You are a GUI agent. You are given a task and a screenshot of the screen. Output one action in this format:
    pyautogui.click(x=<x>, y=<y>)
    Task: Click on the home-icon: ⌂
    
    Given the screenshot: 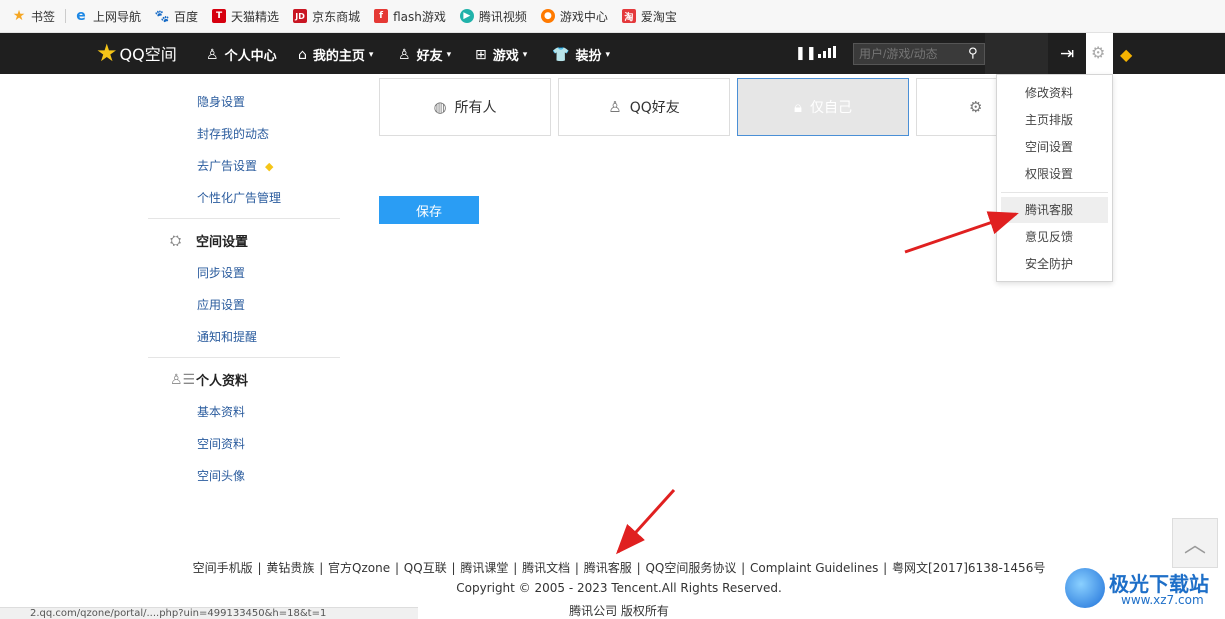 What is the action you would take?
    pyautogui.click(x=302, y=54)
    